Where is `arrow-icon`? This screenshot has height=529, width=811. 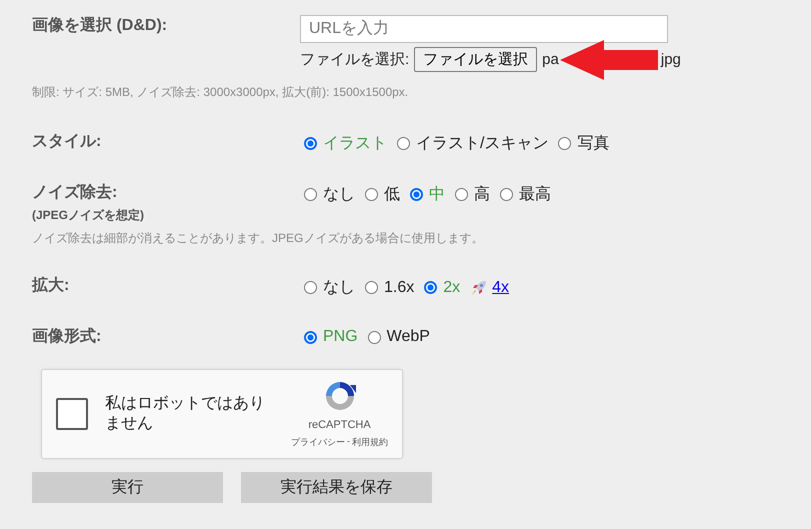 arrow-icon is located at coordinates (608, 60).